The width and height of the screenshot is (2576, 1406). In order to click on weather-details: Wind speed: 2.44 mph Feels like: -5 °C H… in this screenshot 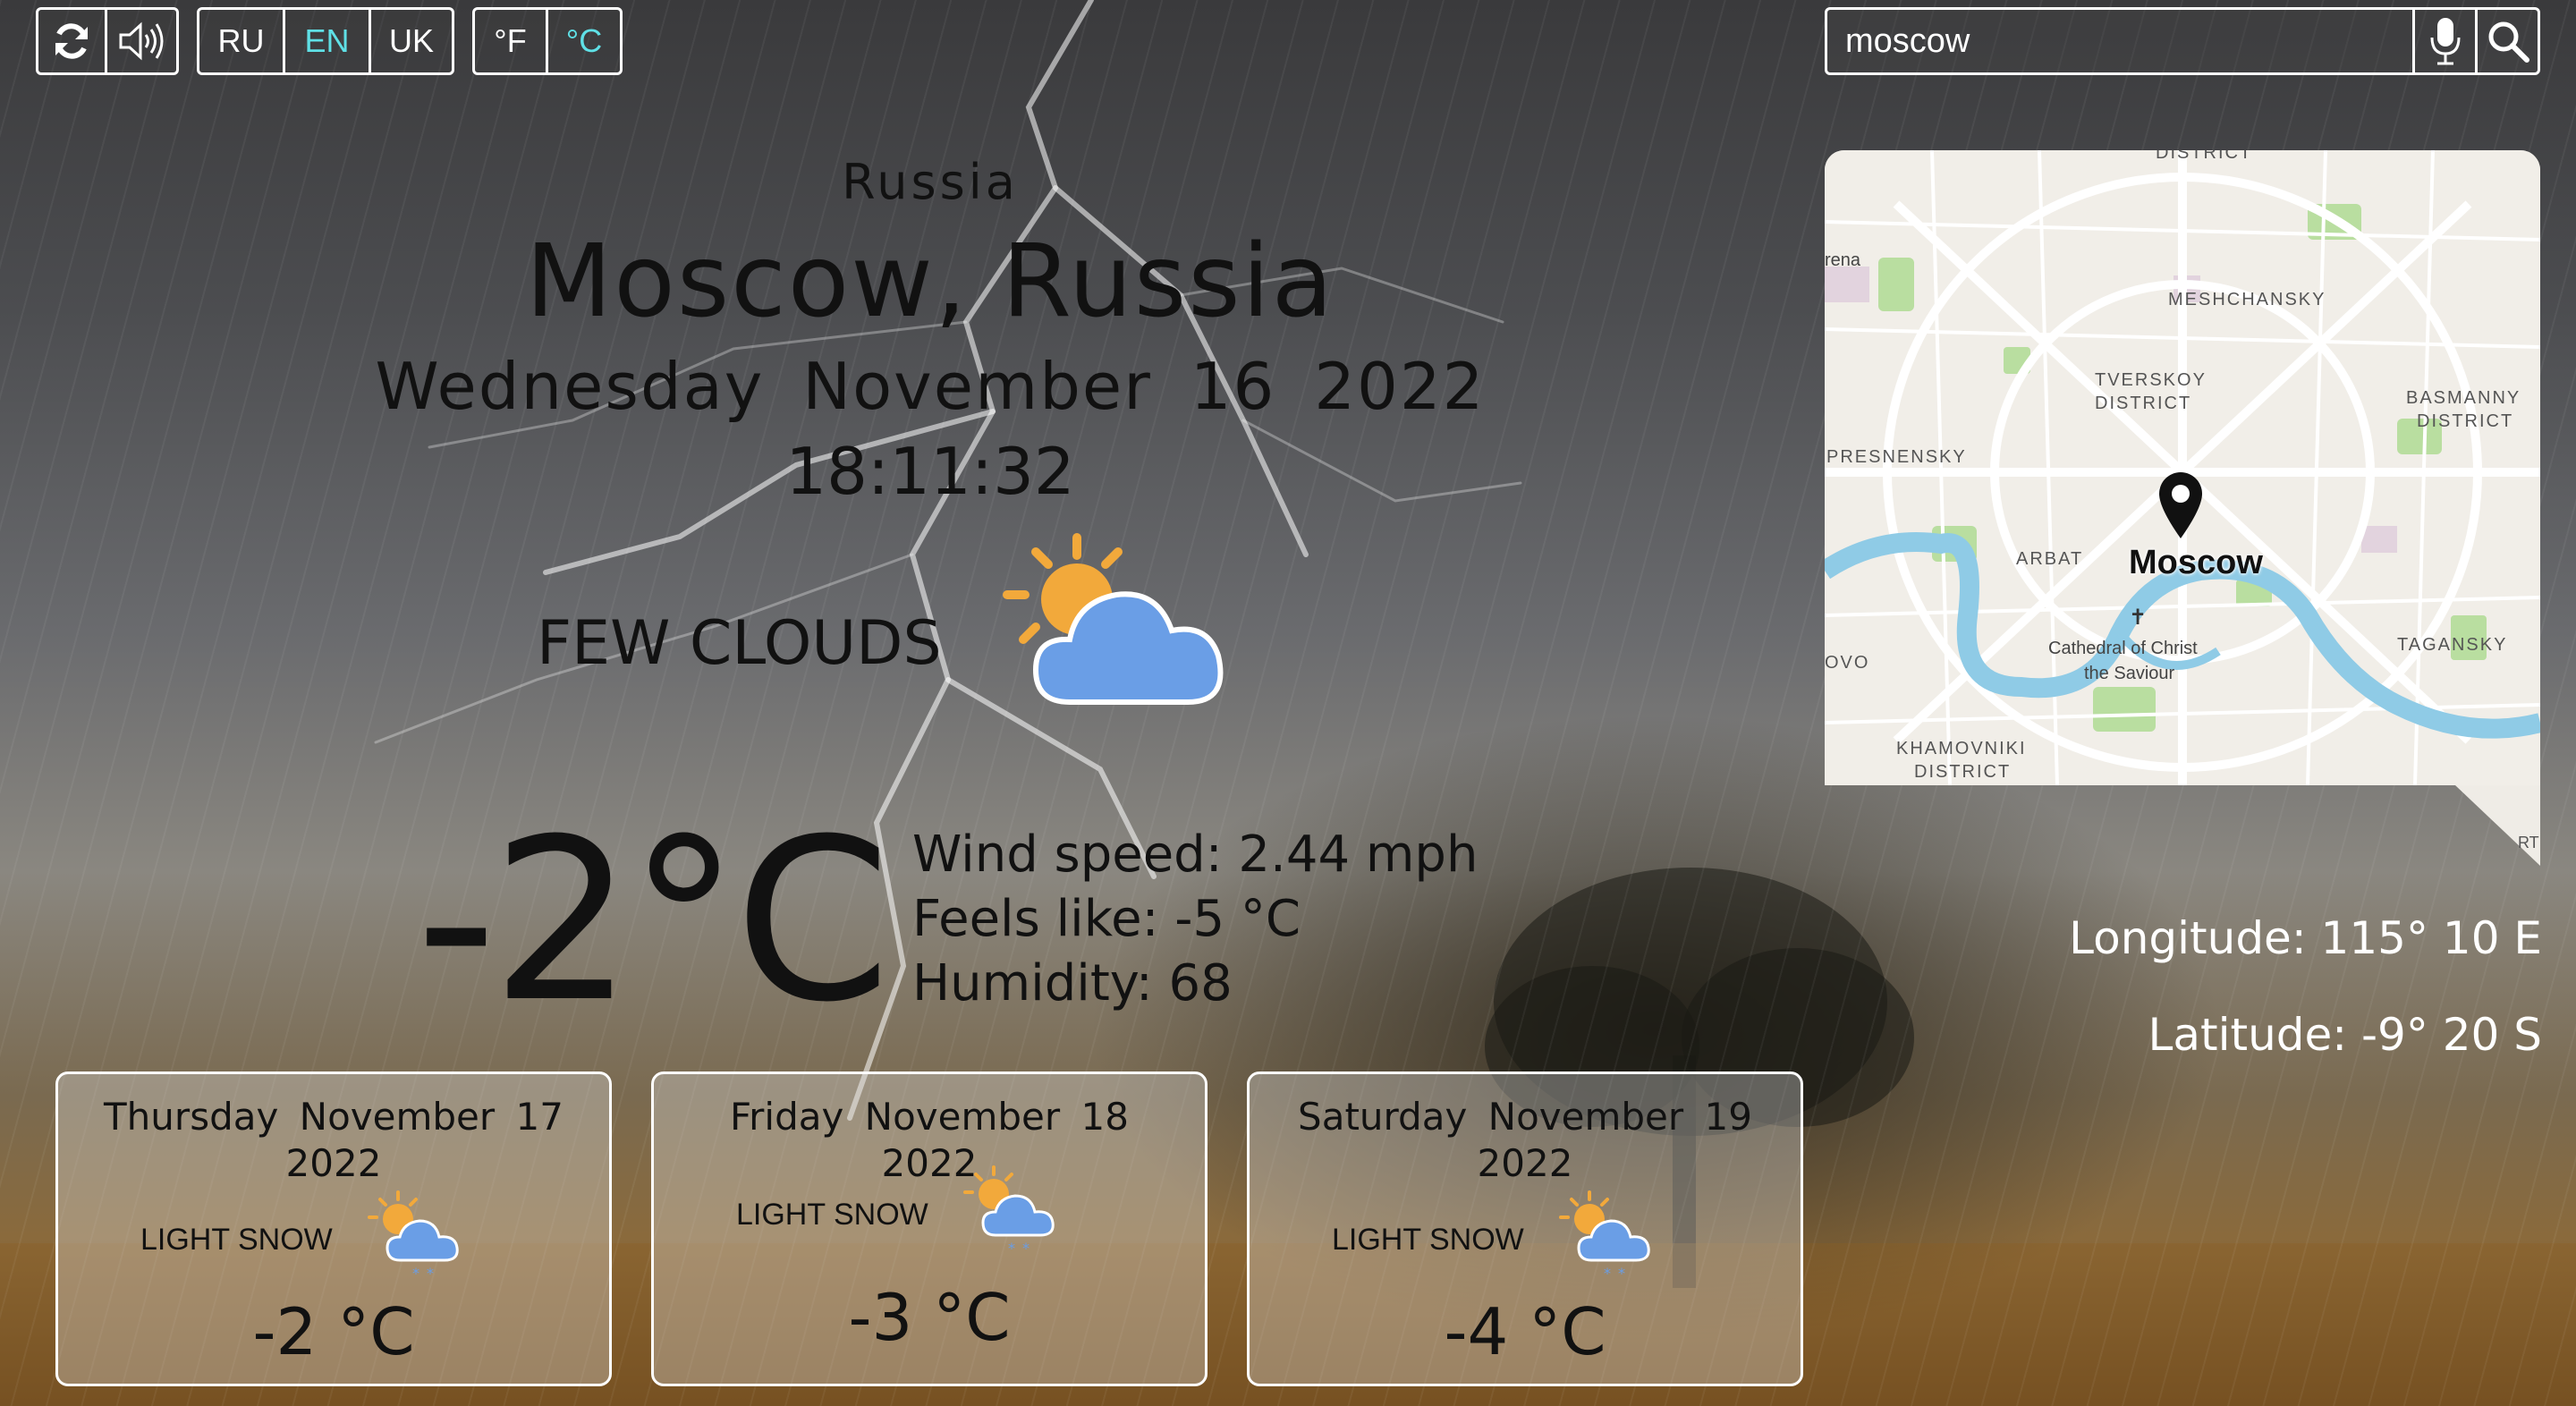, I will do `click(1195, 919)`.